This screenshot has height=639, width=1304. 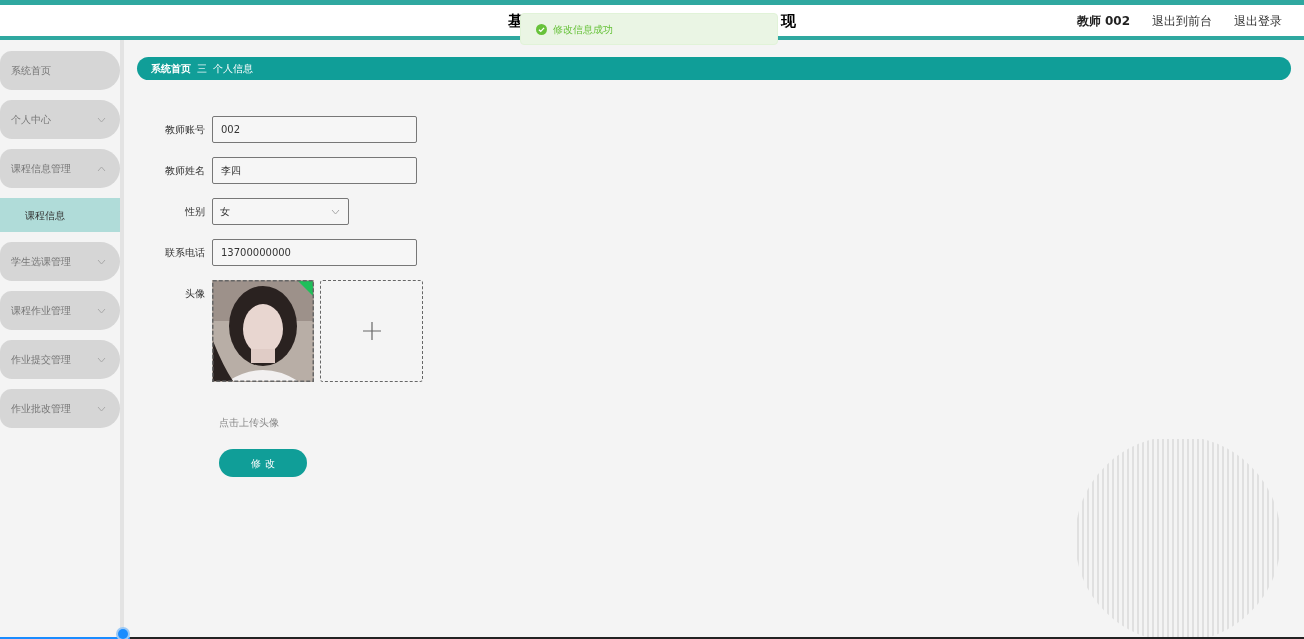 What do you see at coordinates (314, 170) in the screenshot?
I see `input-field: 李四` at bounding box center [314, 170].